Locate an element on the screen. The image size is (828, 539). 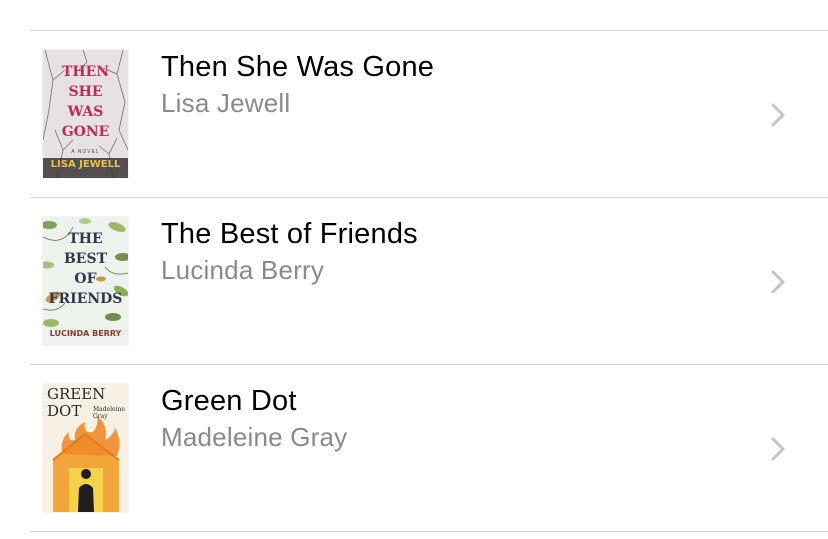
book-title: Then She Was Gone is located at coordinates (298, 67).